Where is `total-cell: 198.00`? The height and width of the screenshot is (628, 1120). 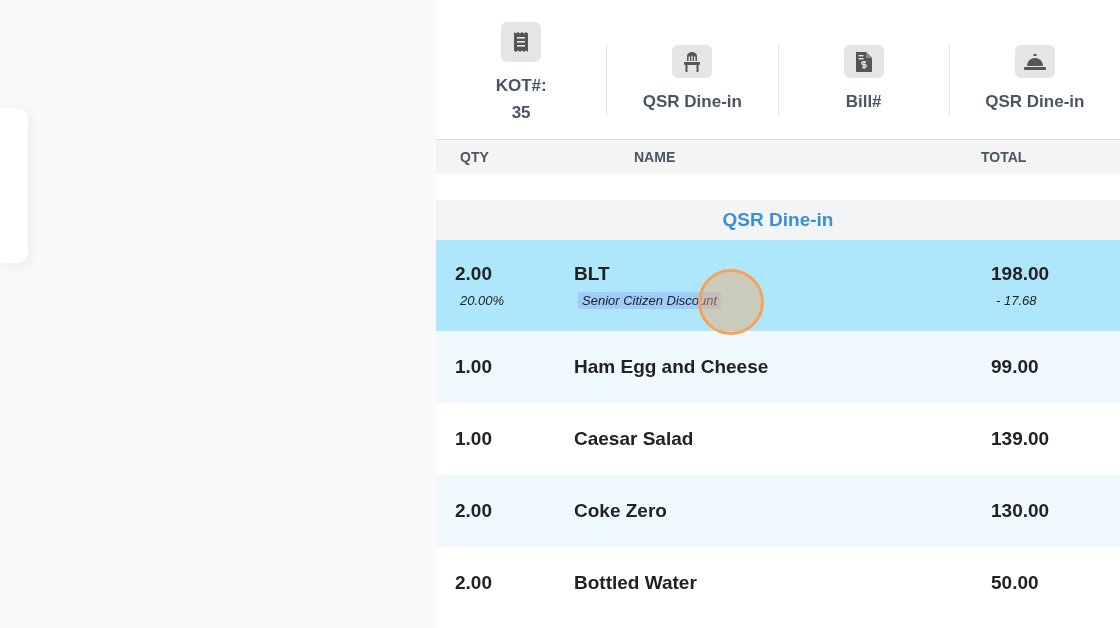 total-cell: 198.00 is located at coordinates (1020, 273).